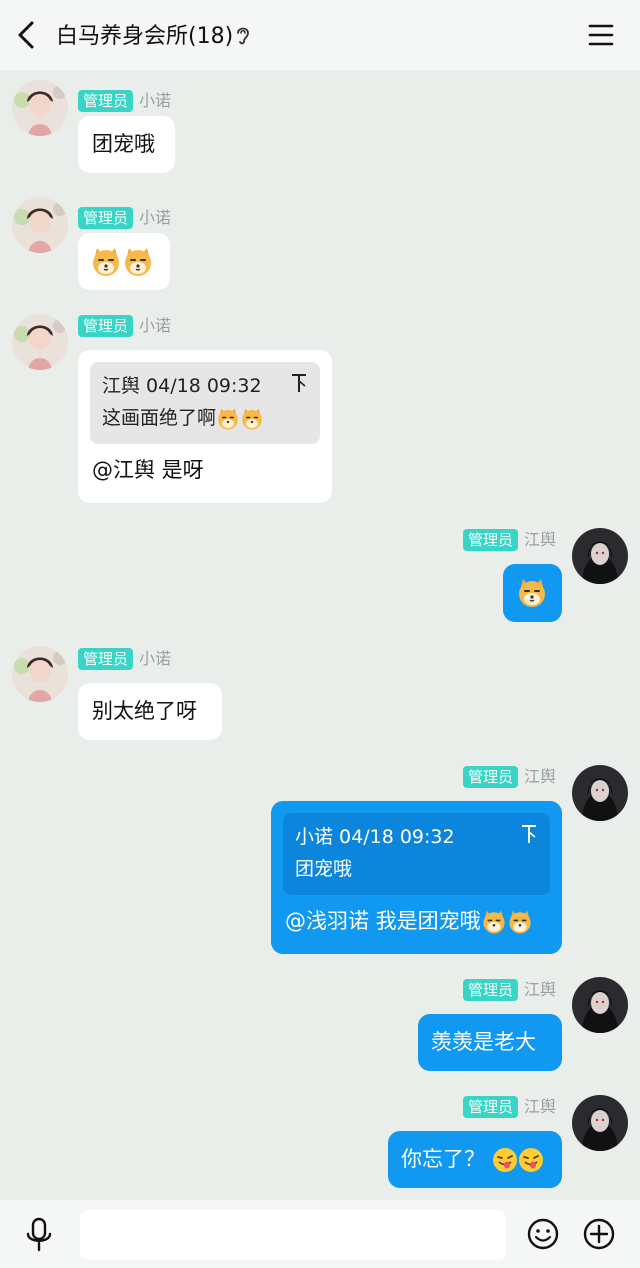 The image size is (640, 1268). What do you see at coordinates (320, 578) in the screenshot?
I see `message-item: 管理员 江舆` at bounding box center [320, 578].